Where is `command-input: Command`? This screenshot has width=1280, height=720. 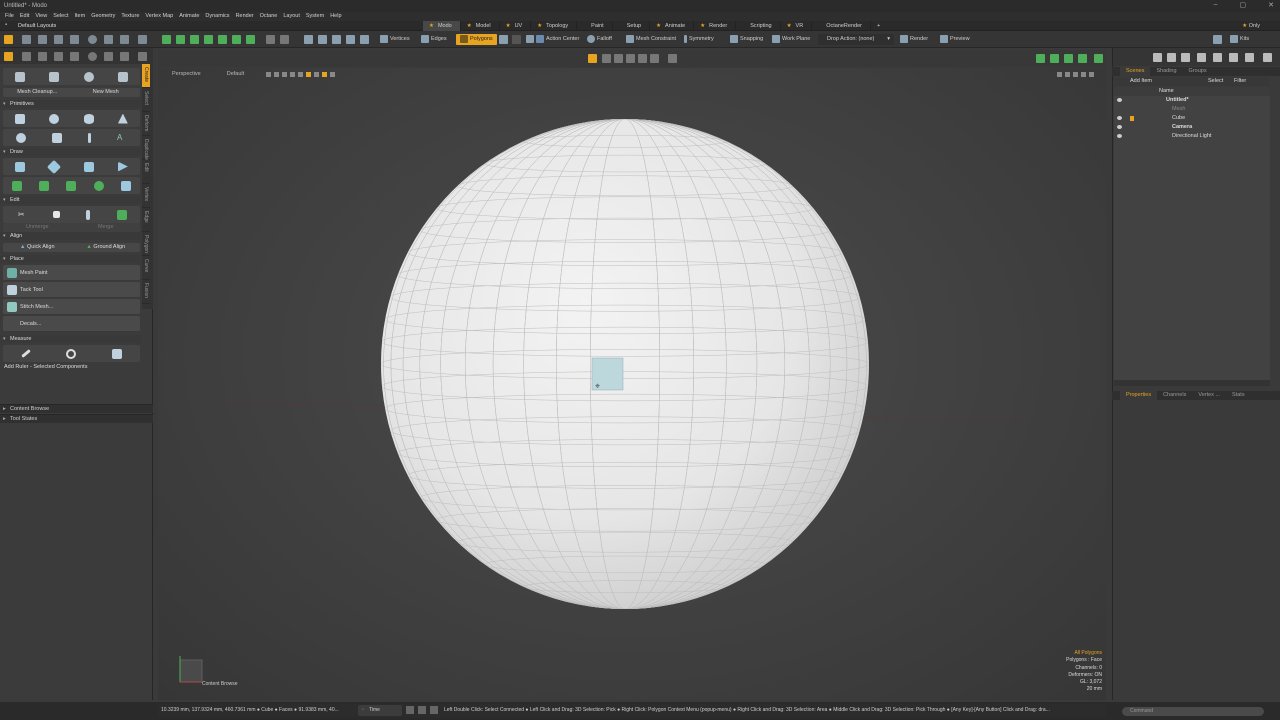
command-input: Command is located at coordinates (1193, 711).